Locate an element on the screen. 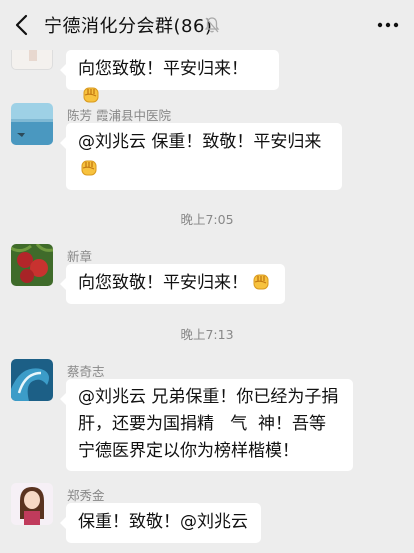  timestamp: 晚上7:05 is located at coordinates (207, 219).